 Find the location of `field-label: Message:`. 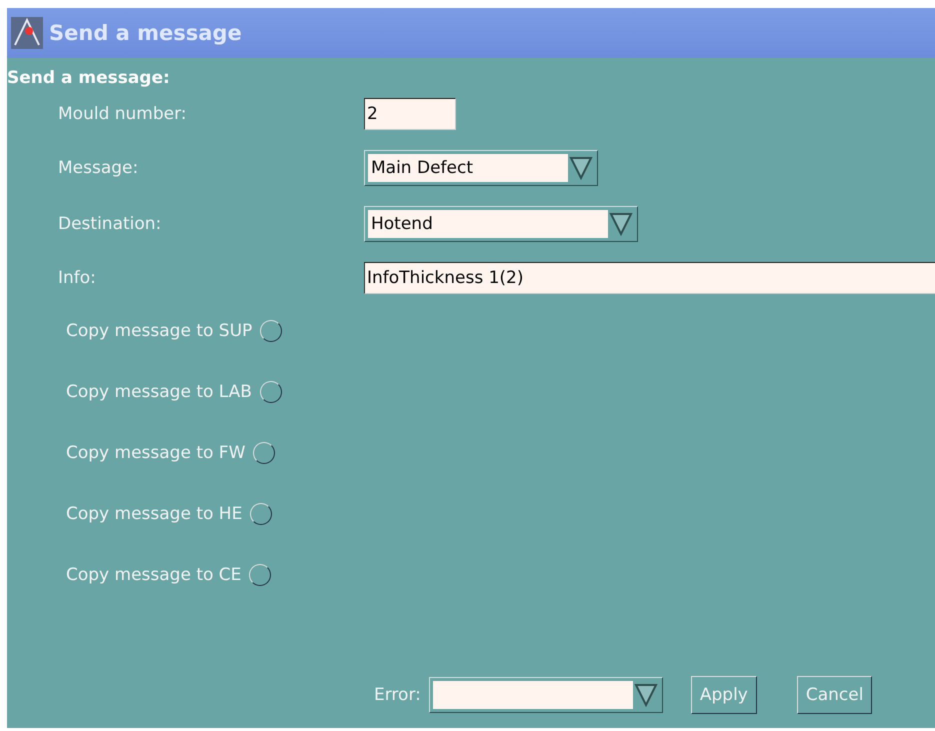

field-label: Message: is located at coordinates (98, 168).